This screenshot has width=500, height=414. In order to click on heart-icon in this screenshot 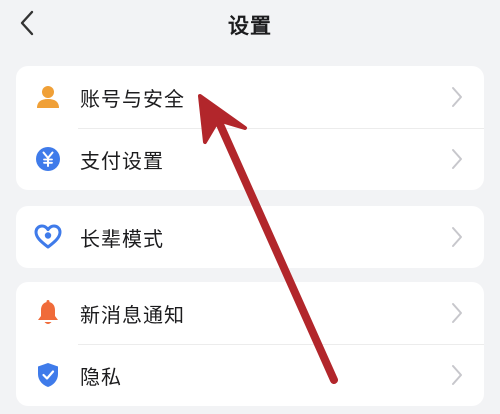, I will do `click(48, 237)`.